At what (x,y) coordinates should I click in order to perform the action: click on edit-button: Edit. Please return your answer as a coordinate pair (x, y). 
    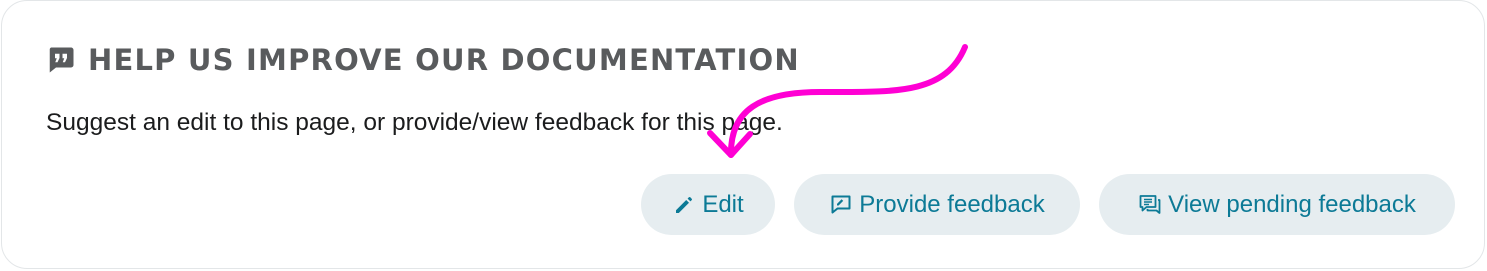
    Looking at the image, I should click on (708, 204).